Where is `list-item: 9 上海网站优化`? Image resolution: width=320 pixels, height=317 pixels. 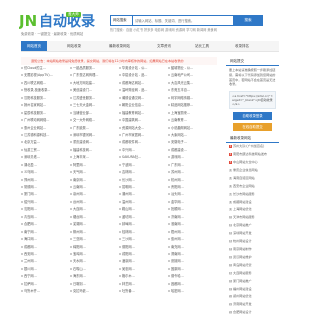 list-item: 9 上海网站优化 is located at coordinates (252, 210).